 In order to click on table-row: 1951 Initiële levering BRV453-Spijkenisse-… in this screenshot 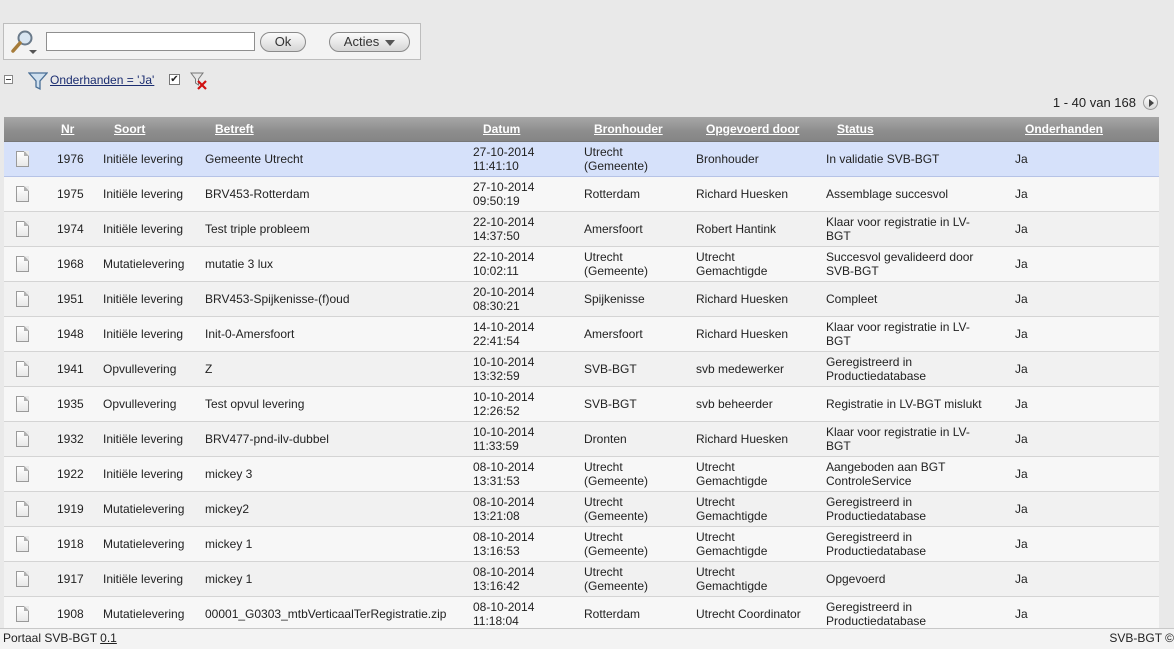, I will do `click(581, 299)`.